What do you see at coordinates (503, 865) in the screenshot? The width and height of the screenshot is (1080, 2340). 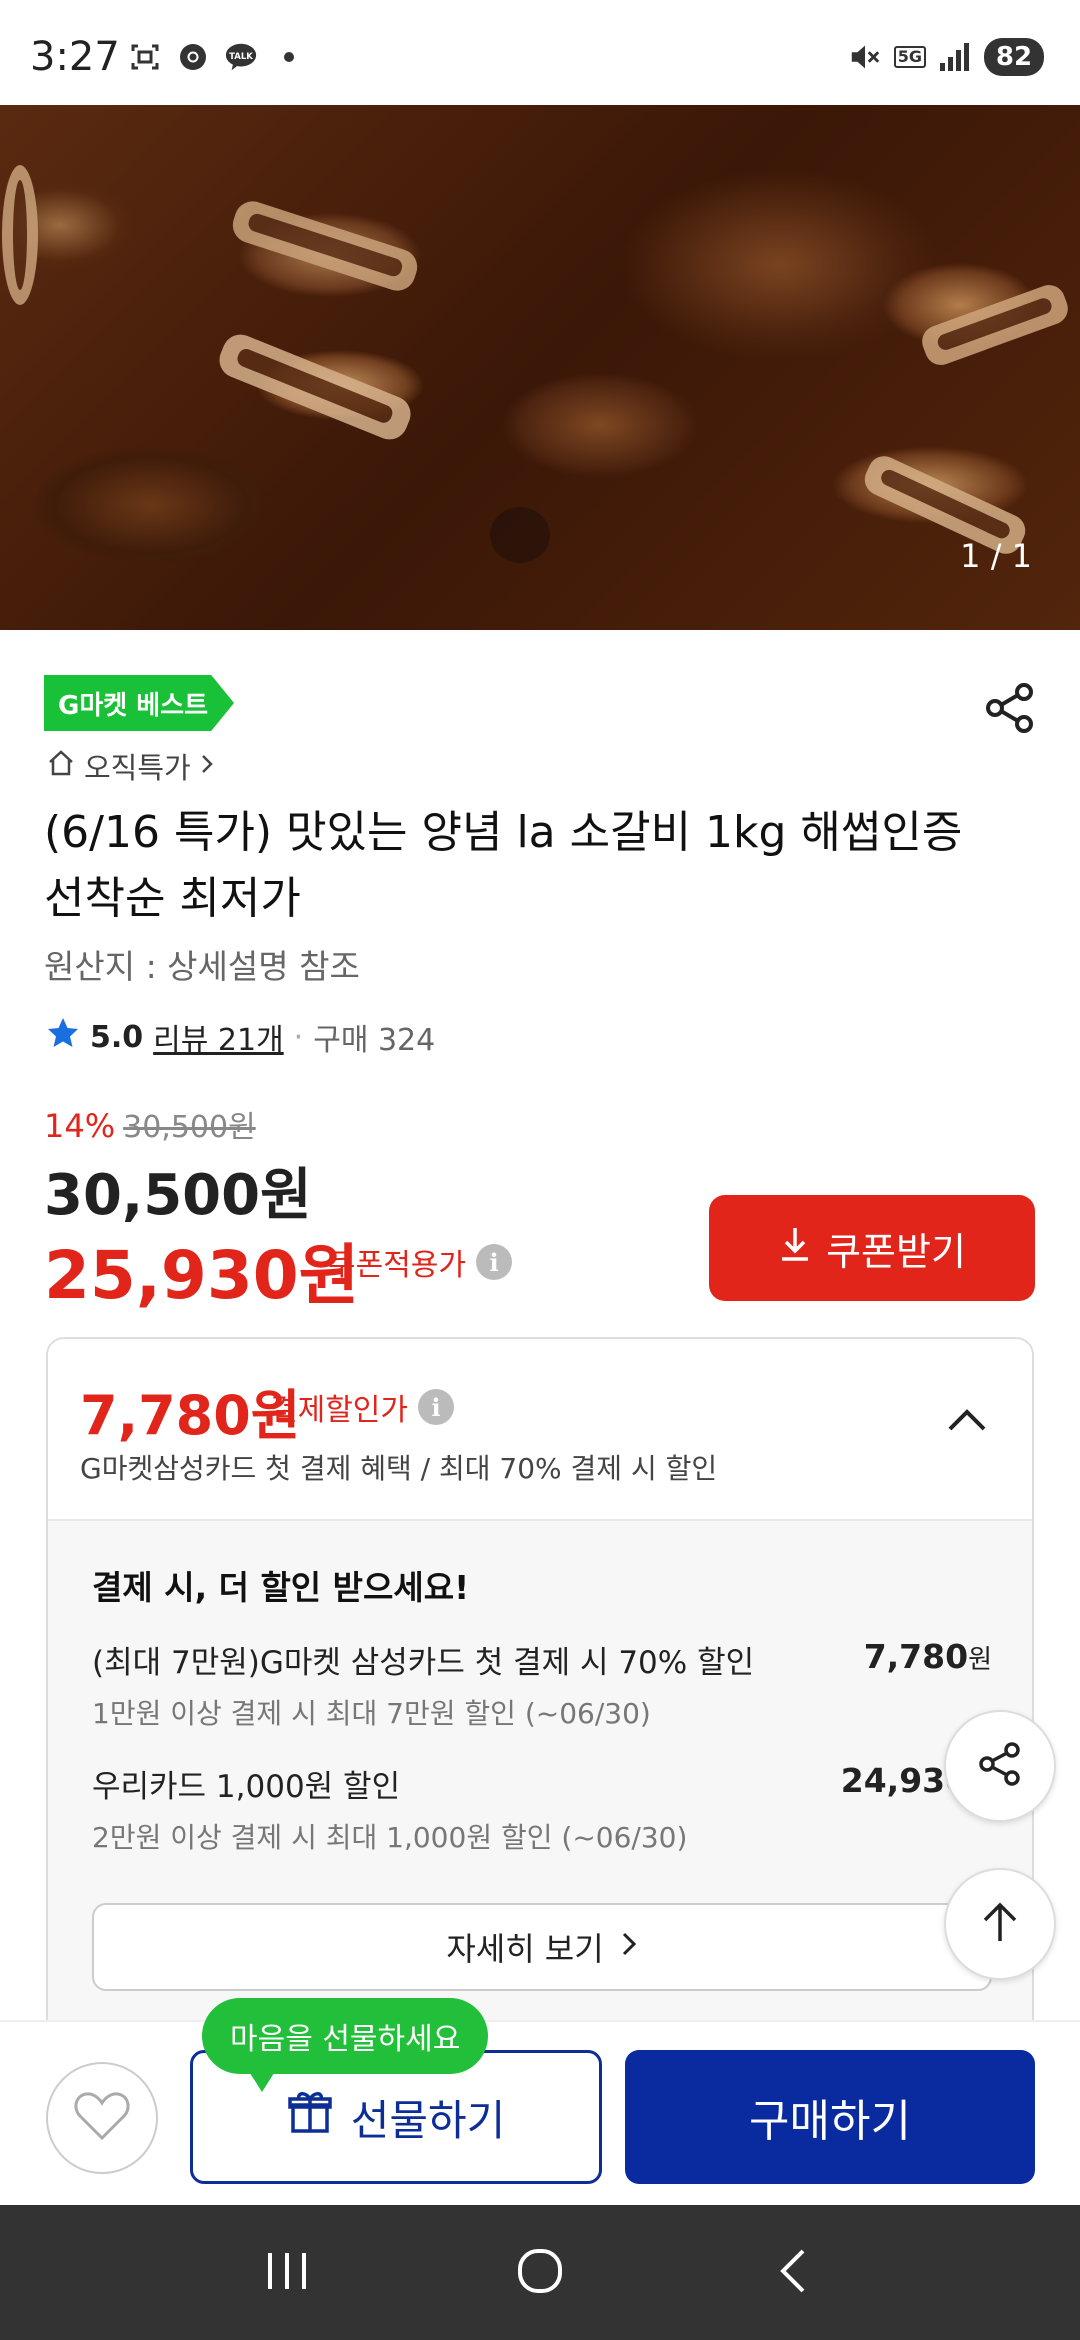 I see `product-title: (6/16 특가) 맛있는 양념 la 소갈비 1kg 해썹인증 선착순 최저가` at bounding box center [503, 865].